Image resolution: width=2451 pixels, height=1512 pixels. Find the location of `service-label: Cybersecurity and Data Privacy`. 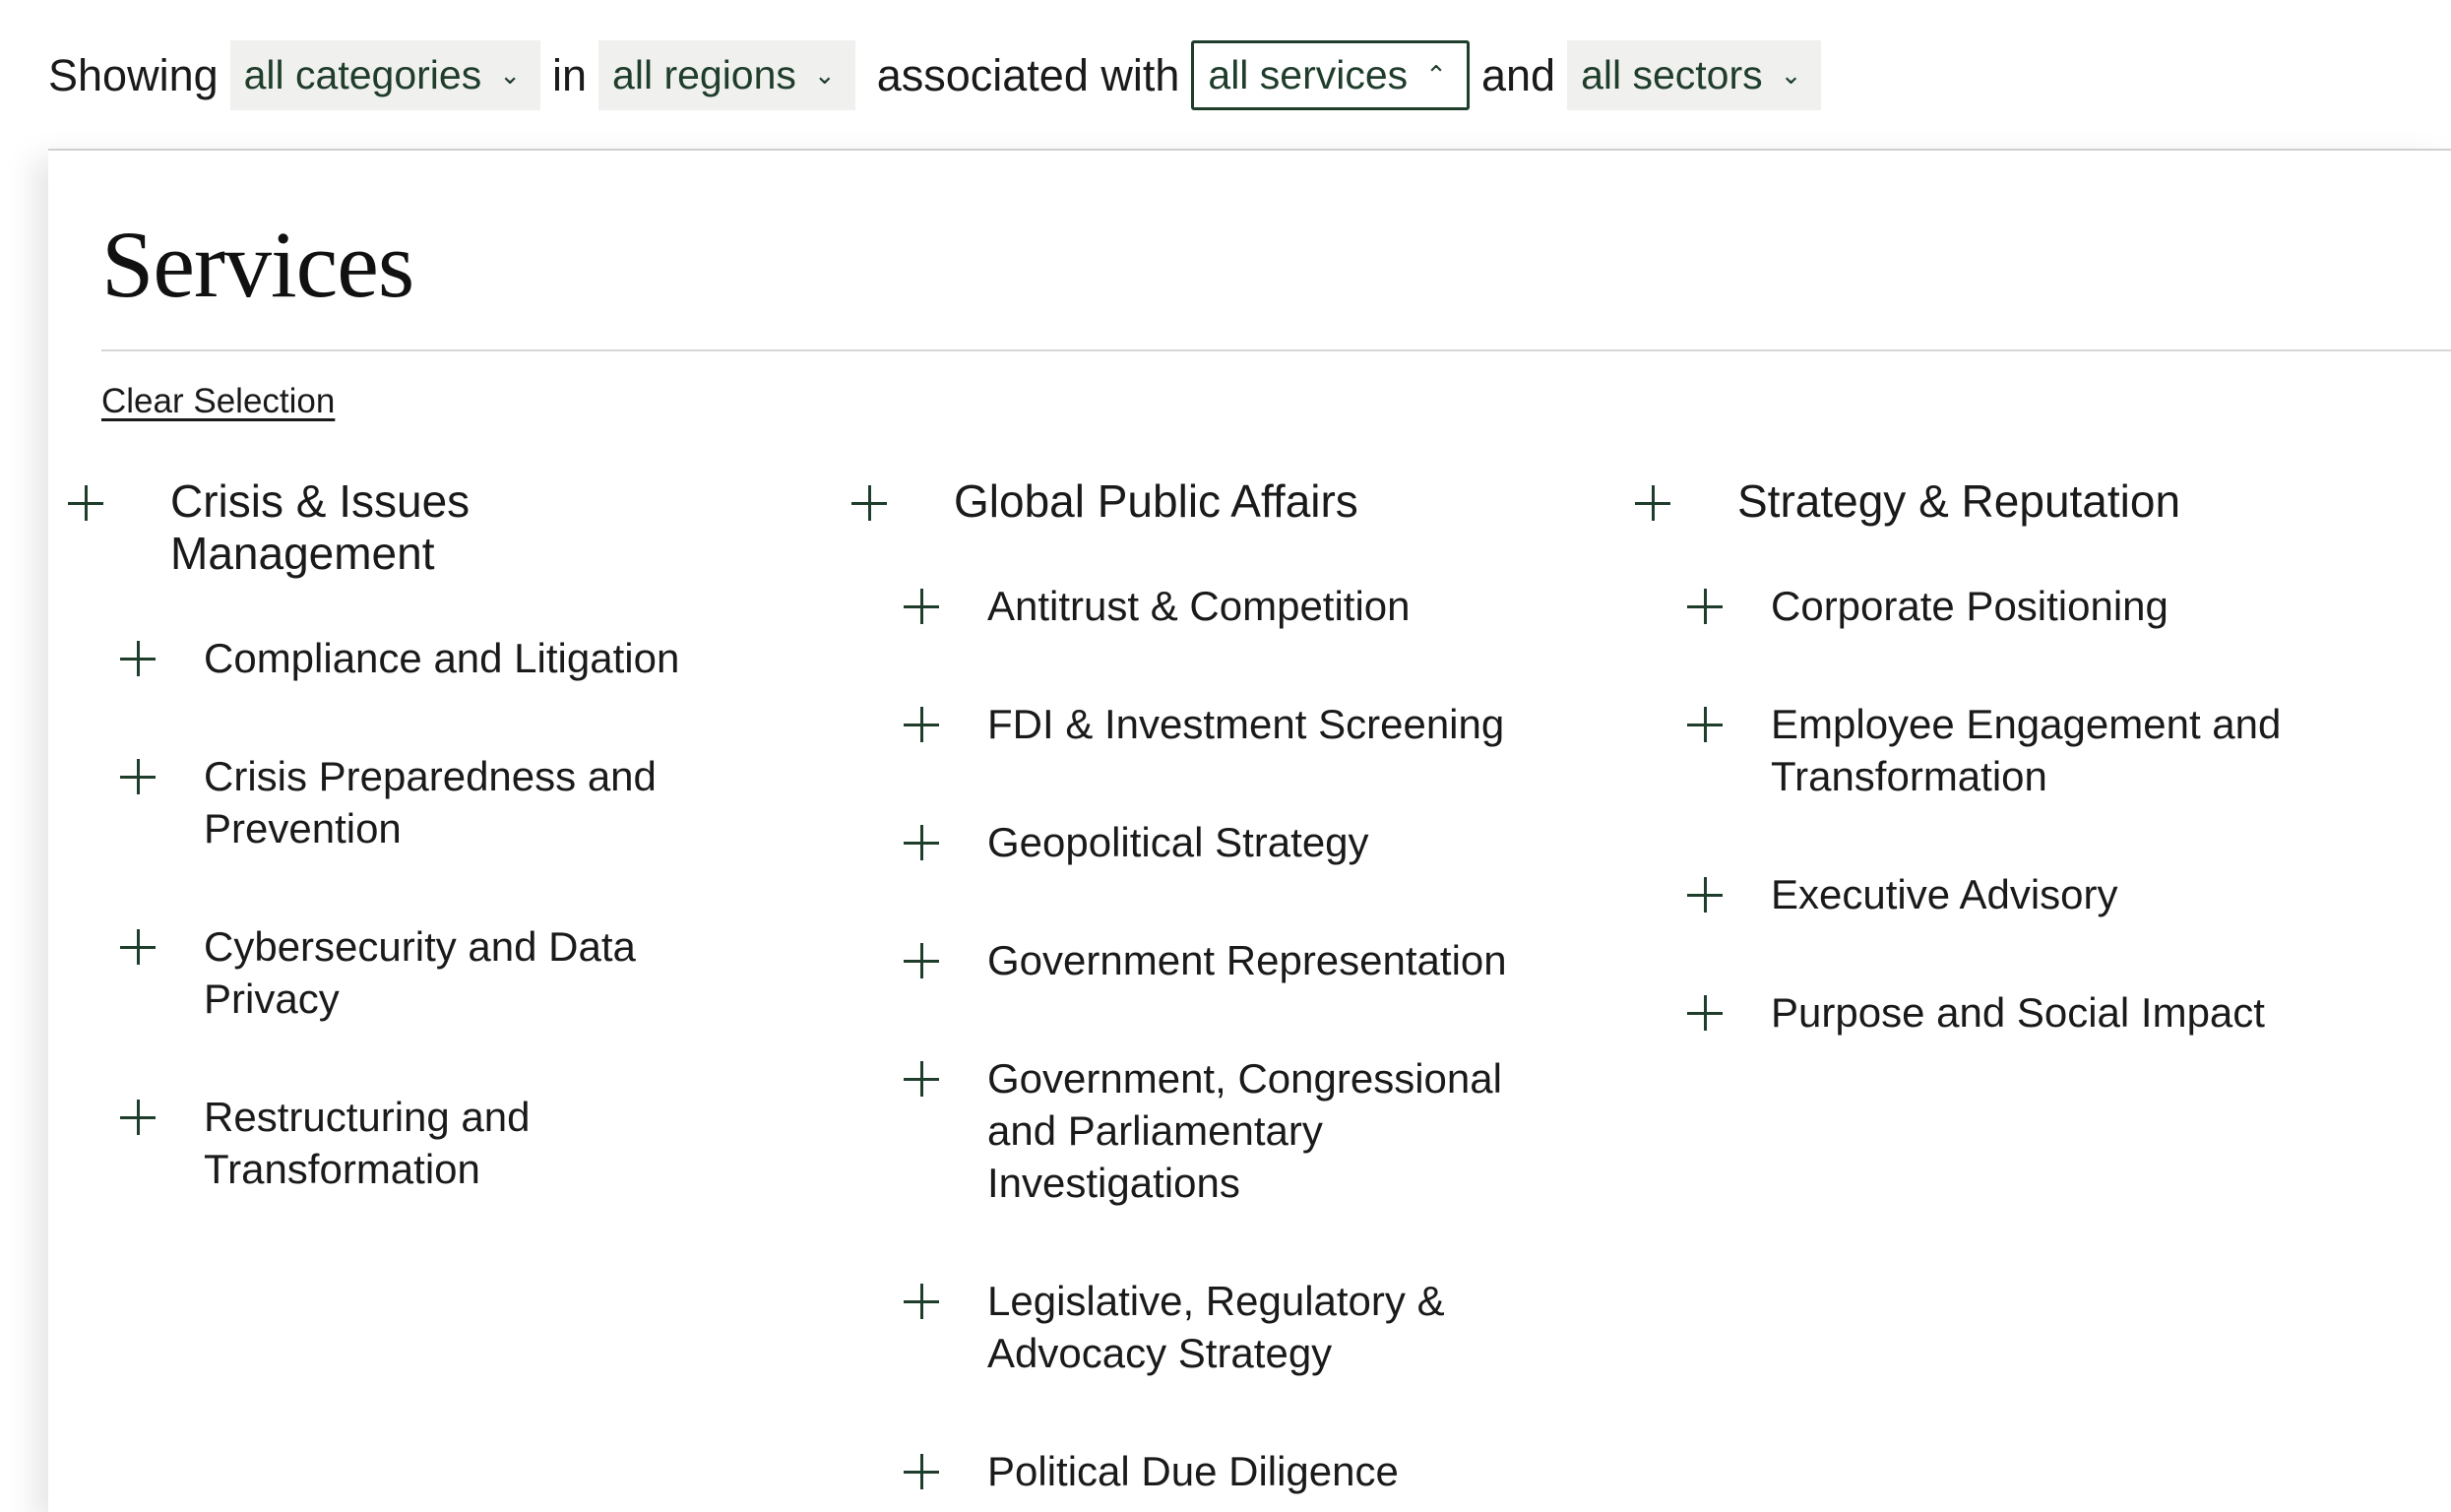

service-label: Cybersecurity and Data Privacy is located at coordinates (420, 972).